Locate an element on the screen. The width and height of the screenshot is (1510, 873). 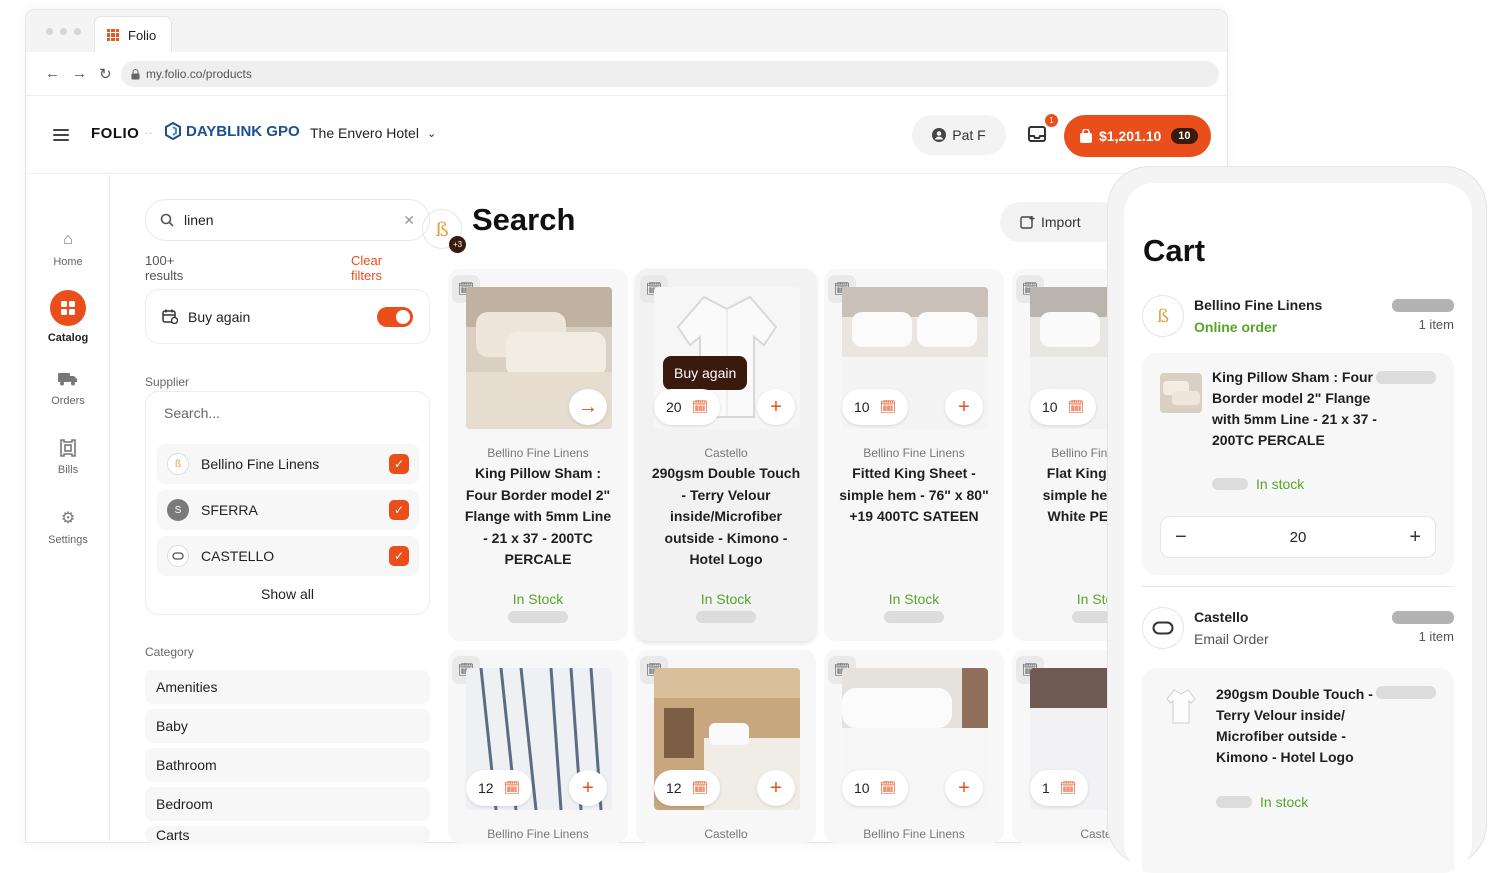
show-all-suppliers-button: Show all is located at coordinates (287, 594).